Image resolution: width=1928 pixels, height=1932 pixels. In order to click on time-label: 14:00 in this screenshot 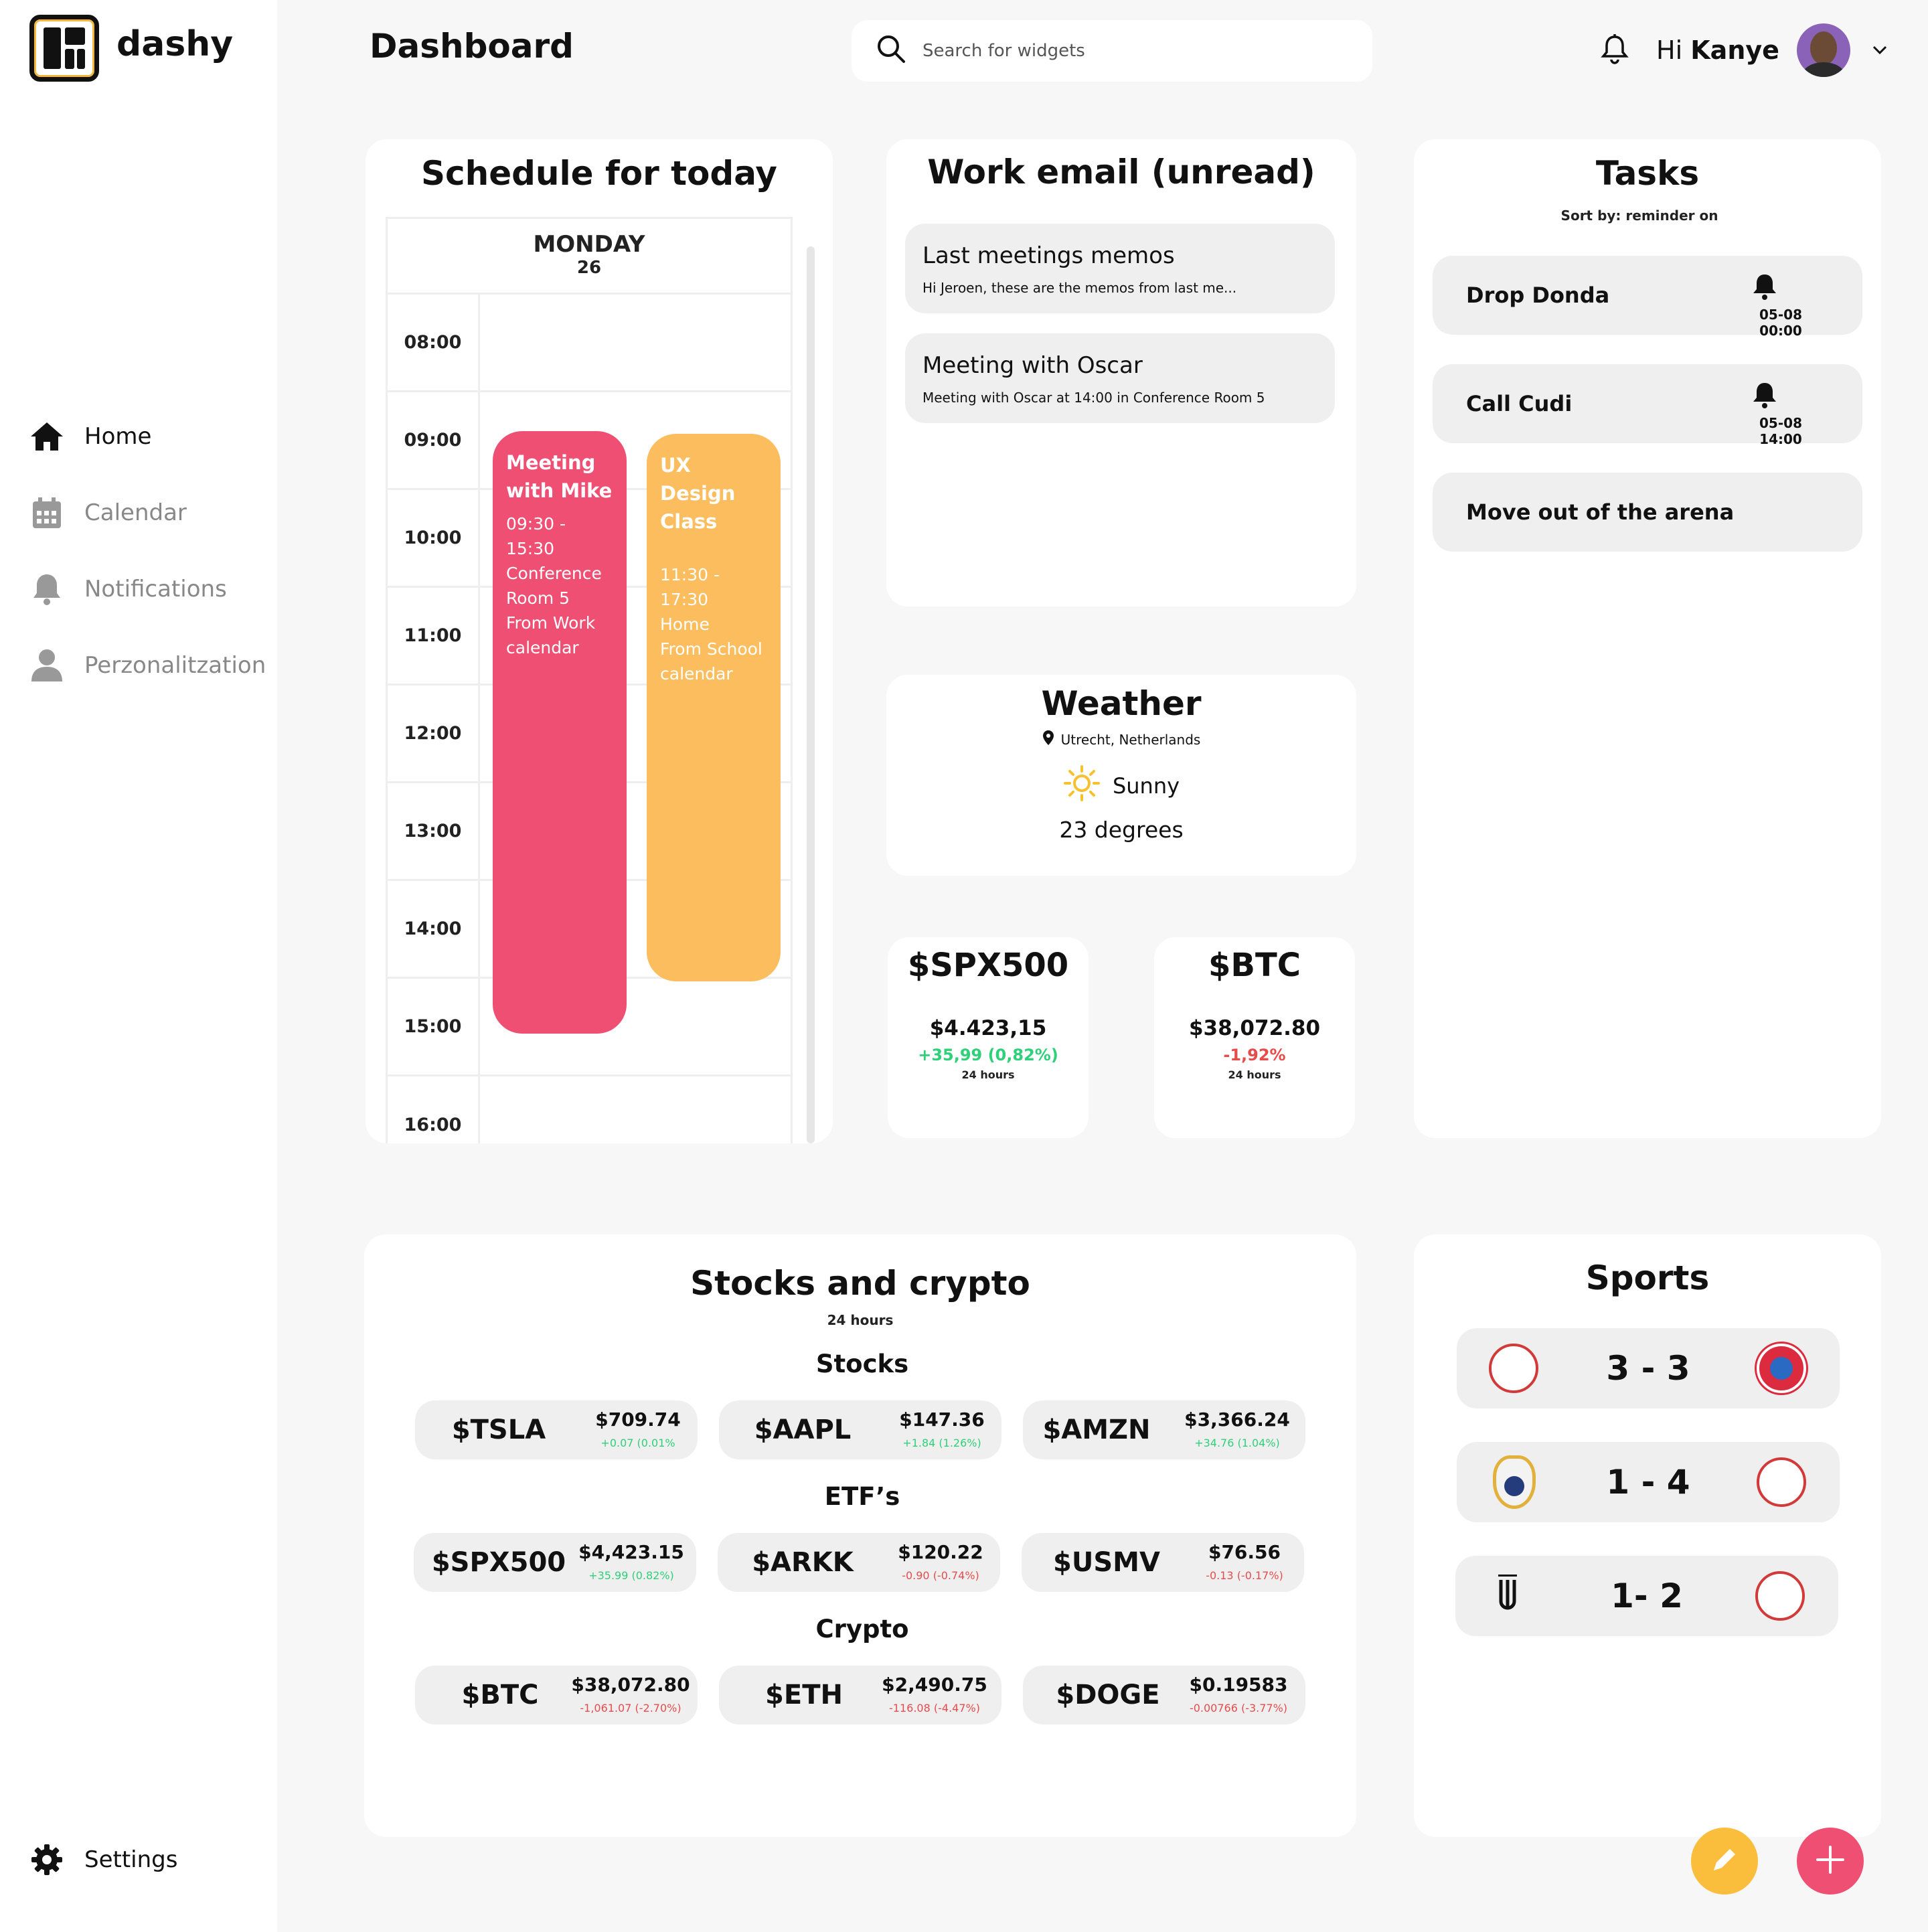, I will do `click(434, 929)`.